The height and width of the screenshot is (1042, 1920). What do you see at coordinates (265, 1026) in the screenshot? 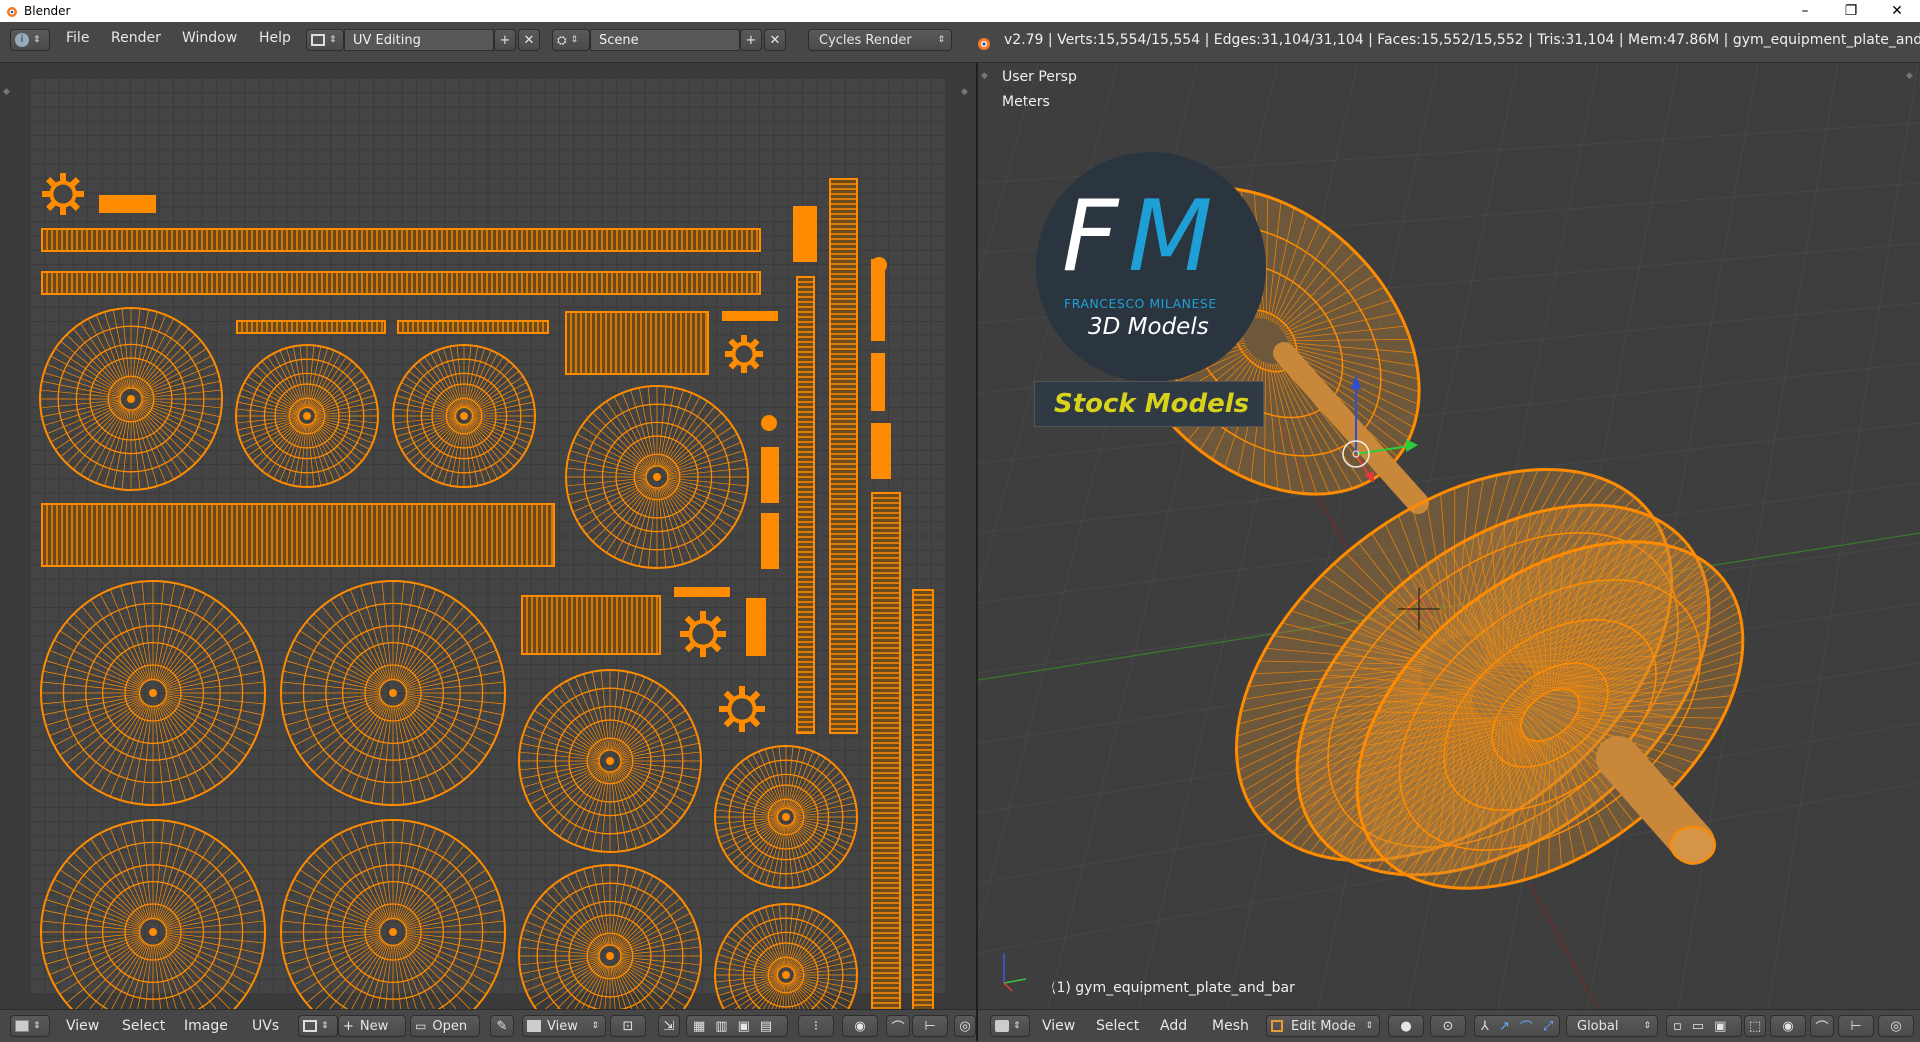
I see `uv-menu-uvs: UVs` at bounding box center [265, 1026].